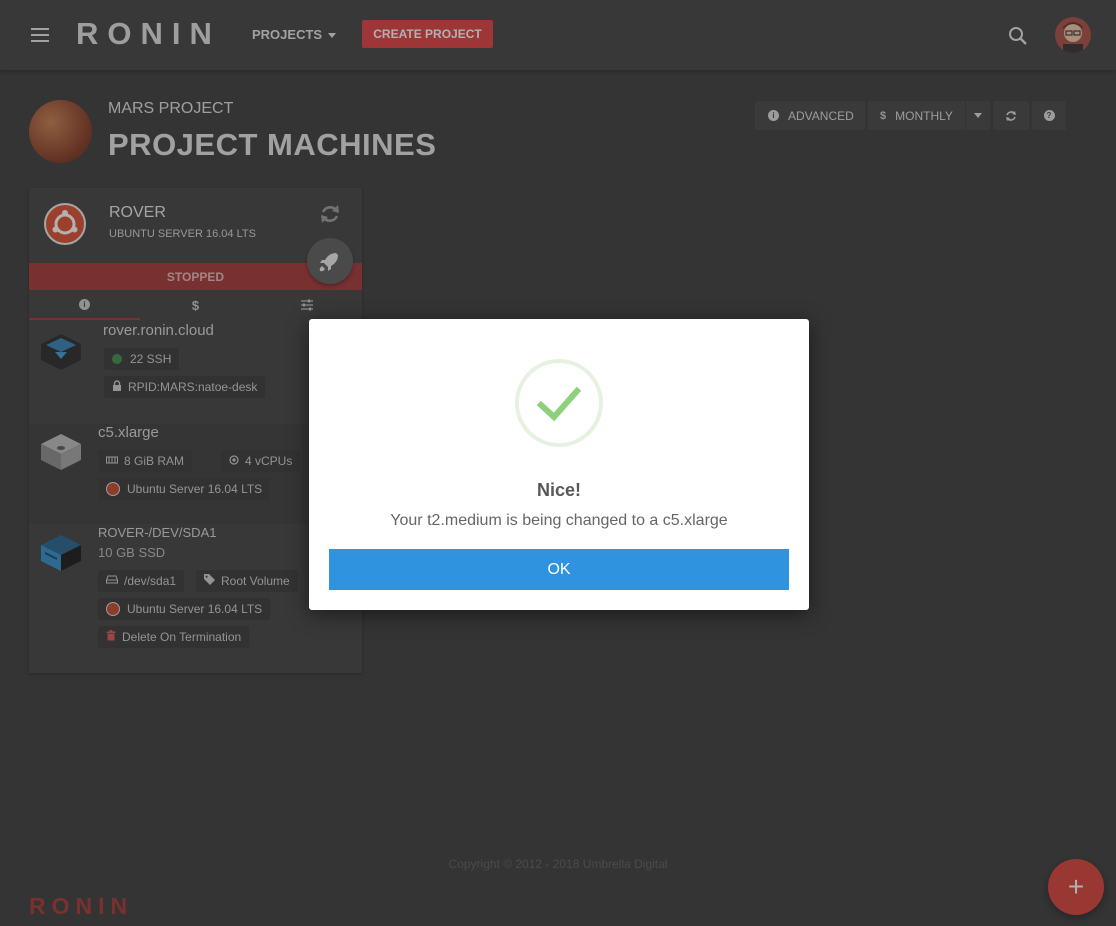 The height and width of the screenshot is (926, 1116). I want to click on volume-name: ROVER-/DEV/SDA1, so click(157, 532).